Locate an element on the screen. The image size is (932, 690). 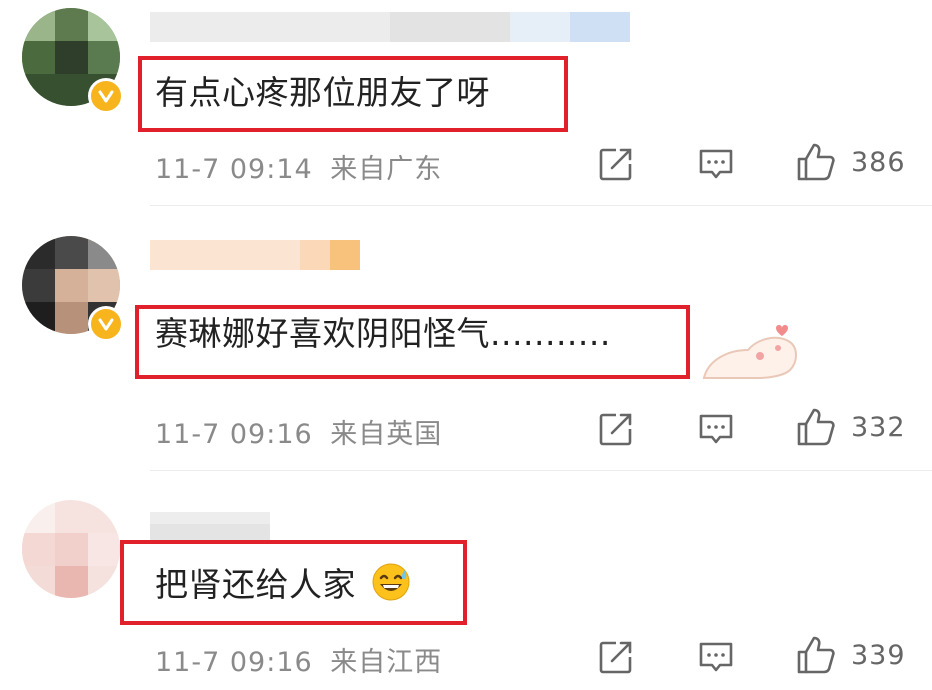
comment-meta: 11-7 09:16 来自英国 is located at coordinates (298, 431).